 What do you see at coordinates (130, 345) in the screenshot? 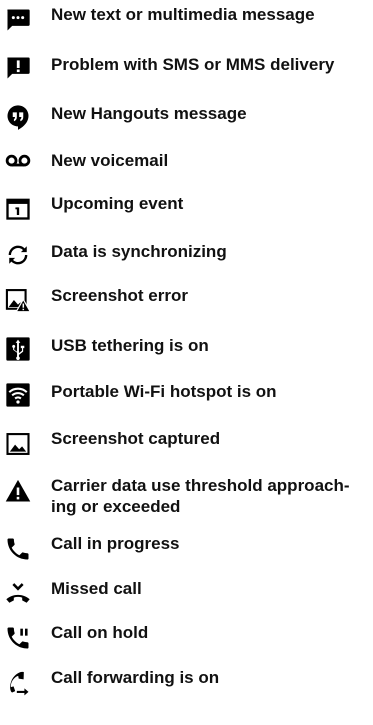
I see `legend-label: USB tethering is on` at bounding box center [130, 345].